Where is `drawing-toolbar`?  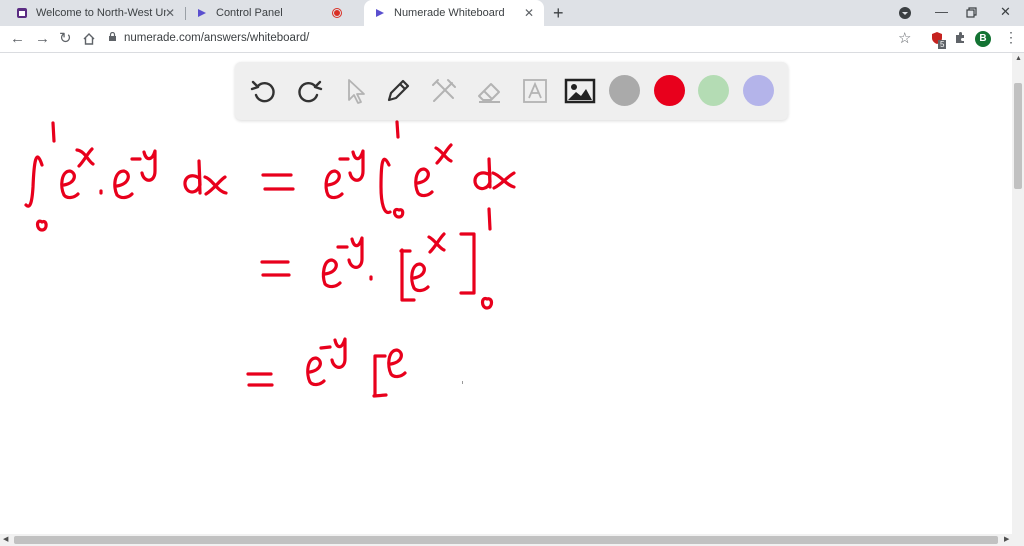
drawing-toolbar is located at coordinates (511, 91).